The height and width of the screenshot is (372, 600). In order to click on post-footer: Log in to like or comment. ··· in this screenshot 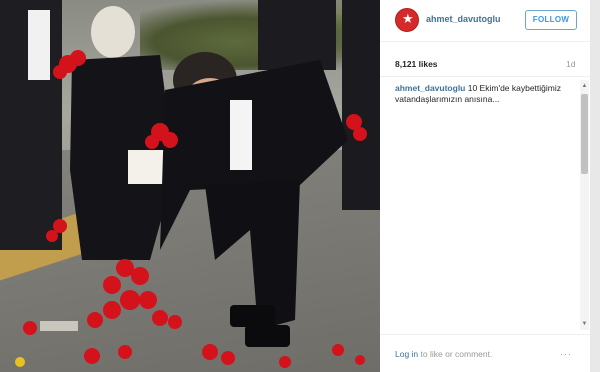, I will do `click(485, 353)`.